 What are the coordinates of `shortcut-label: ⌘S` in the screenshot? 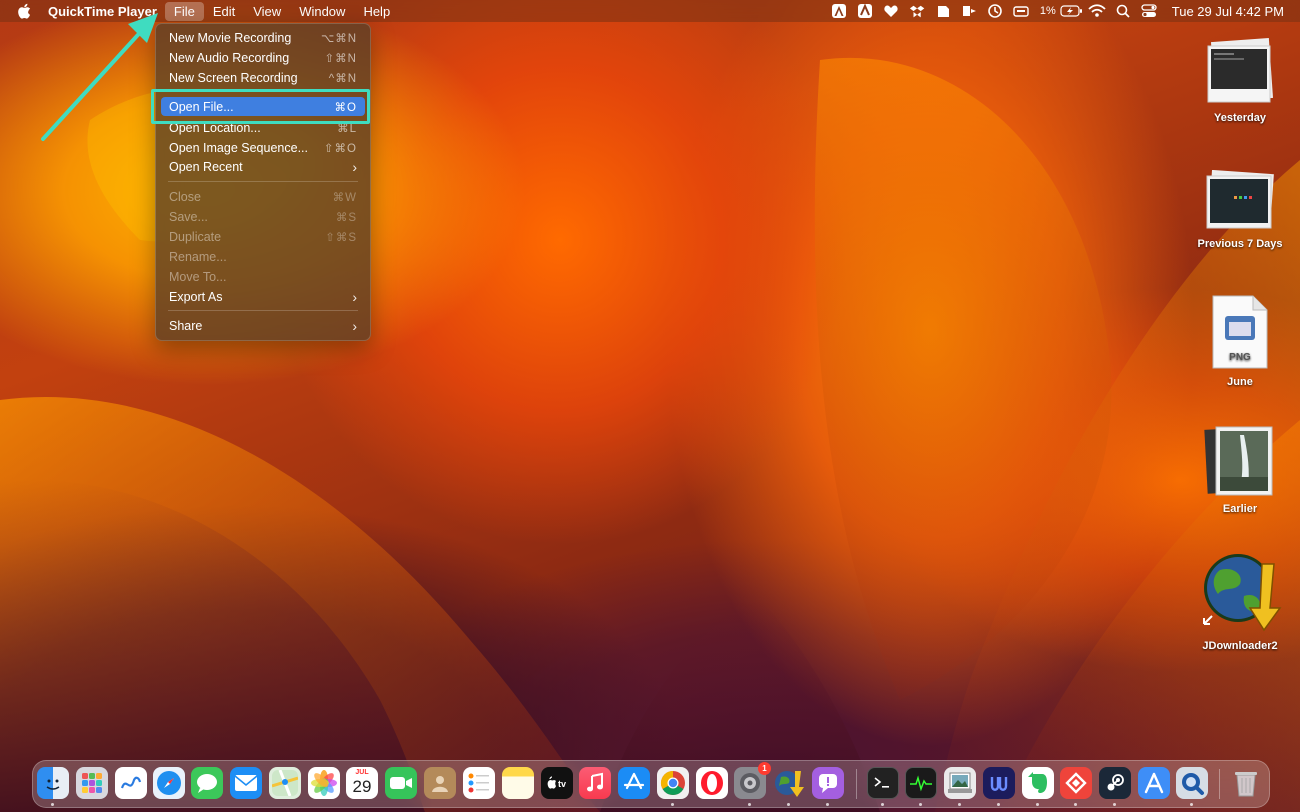 It's located at (346, 217).